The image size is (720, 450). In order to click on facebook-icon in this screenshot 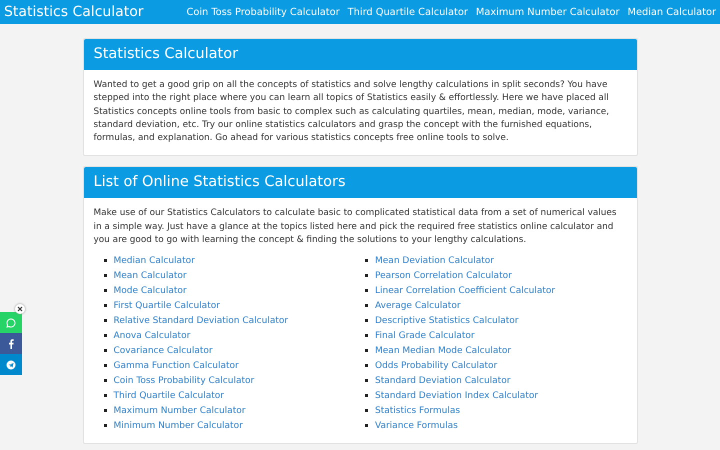, I will do `click(11, 343)`.